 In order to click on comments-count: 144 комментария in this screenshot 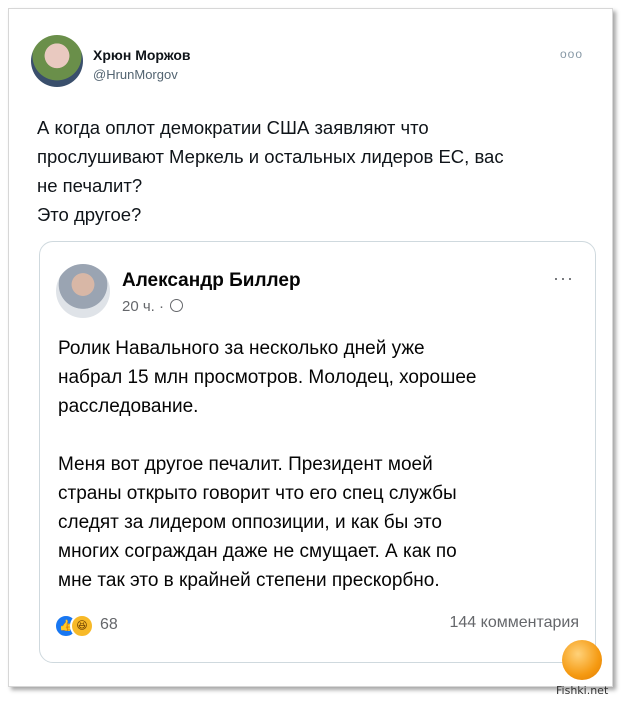, I will do `click(515, 623)`.